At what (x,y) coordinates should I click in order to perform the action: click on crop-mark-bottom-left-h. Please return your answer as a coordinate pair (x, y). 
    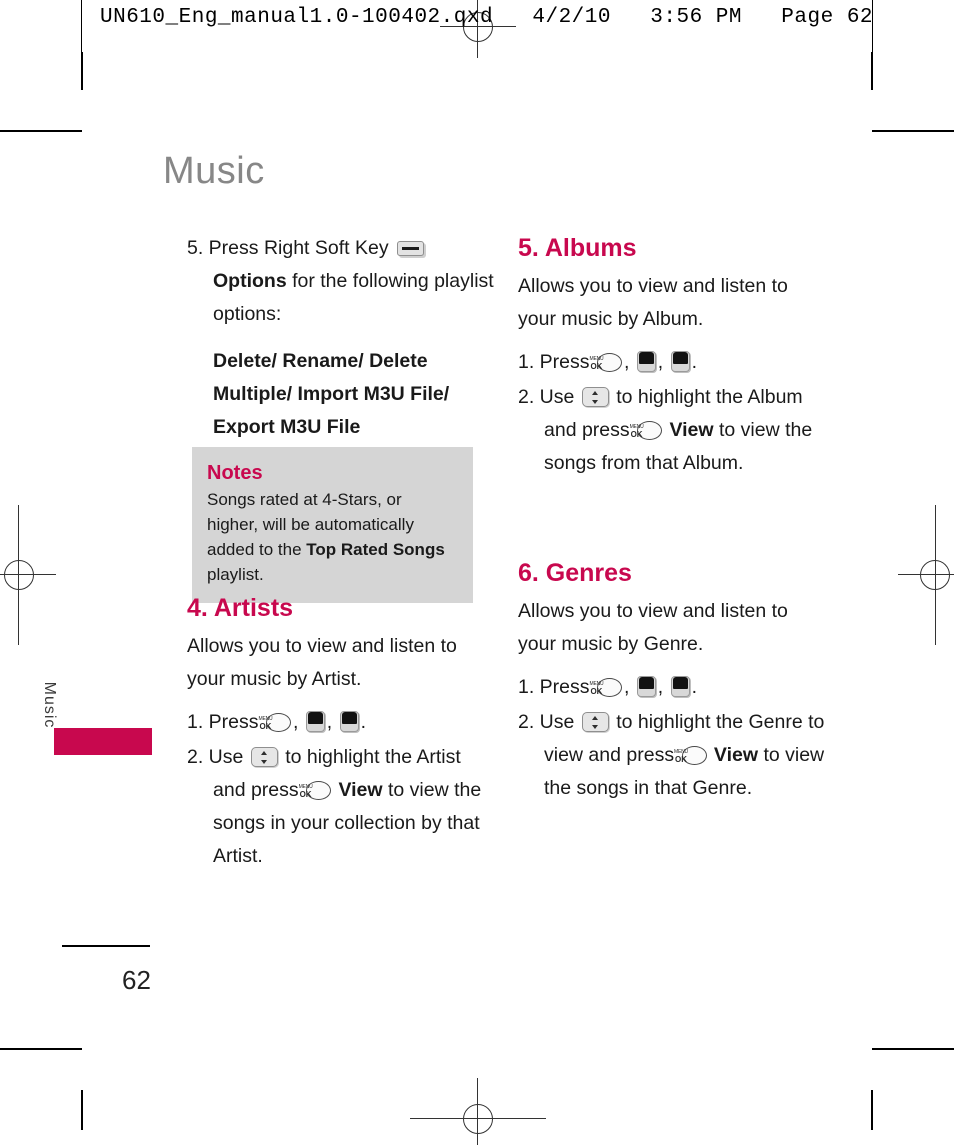
    Looking at the image, I should click on (41, 1049).